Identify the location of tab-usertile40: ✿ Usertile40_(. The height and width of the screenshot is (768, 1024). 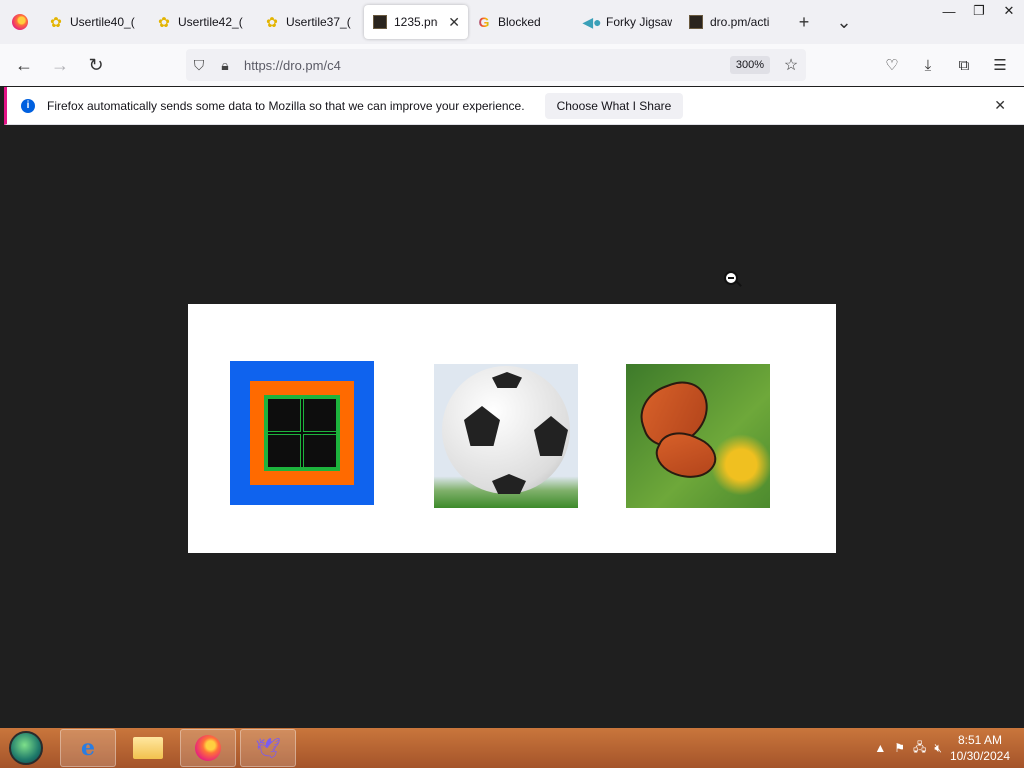
(94, 22).